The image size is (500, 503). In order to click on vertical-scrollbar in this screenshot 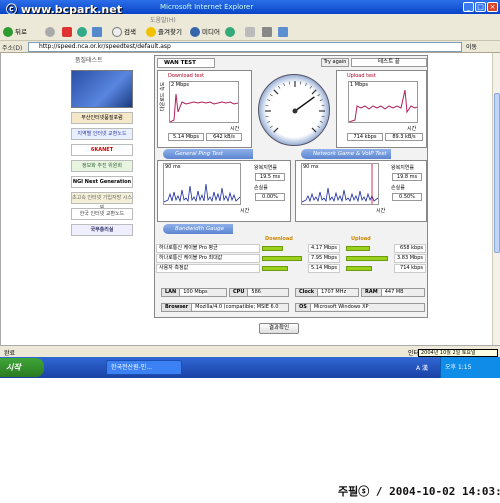, I will do `click(496, 199)`.